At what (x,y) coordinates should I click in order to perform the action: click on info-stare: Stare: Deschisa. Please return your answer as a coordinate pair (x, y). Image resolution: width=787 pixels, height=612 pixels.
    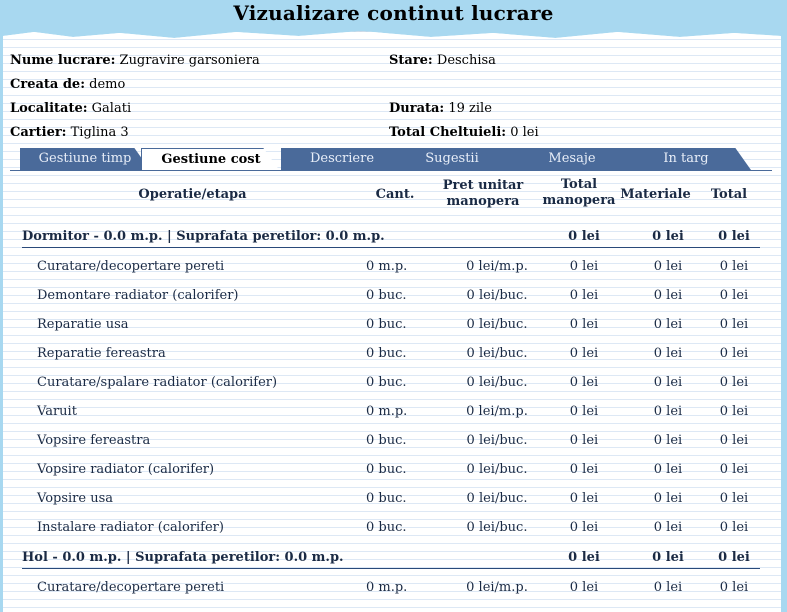
    Looking at the image, I should click on (442, 60).